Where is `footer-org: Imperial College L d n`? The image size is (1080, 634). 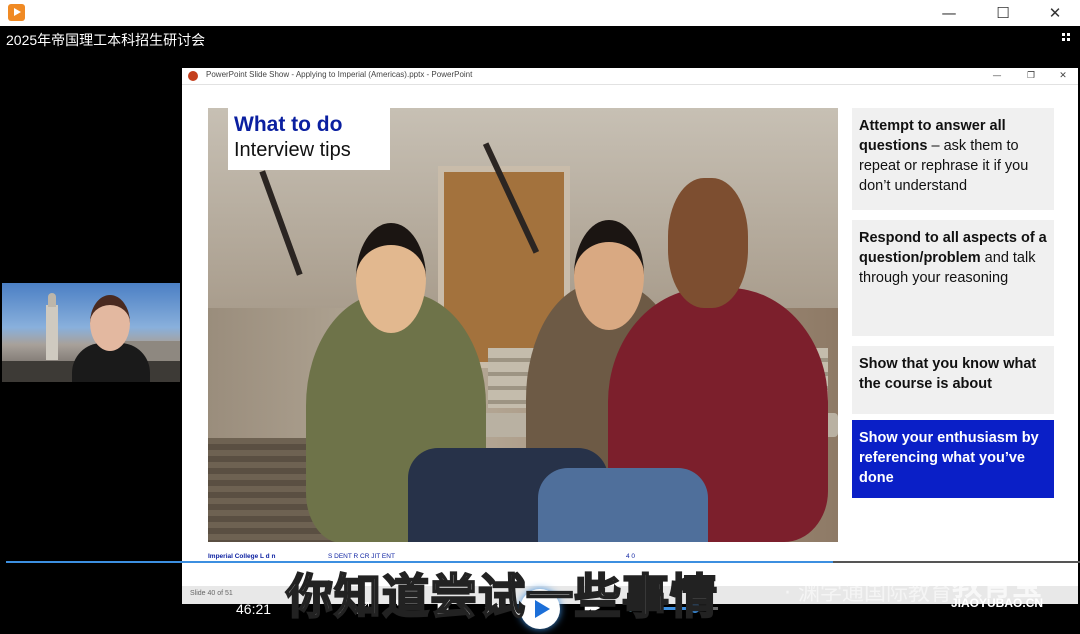 footer-org: Imperial College L d n is located at coordinates (242, 556).